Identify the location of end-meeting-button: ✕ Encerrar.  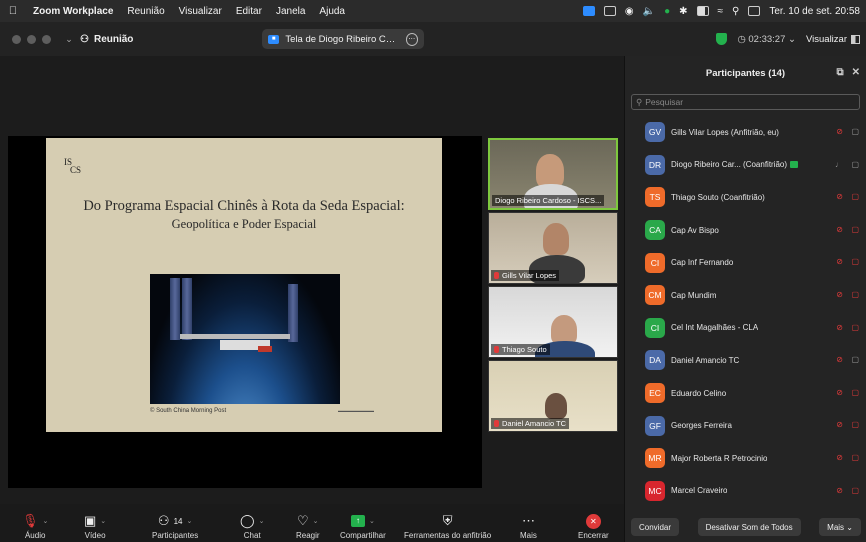
(593, 526).